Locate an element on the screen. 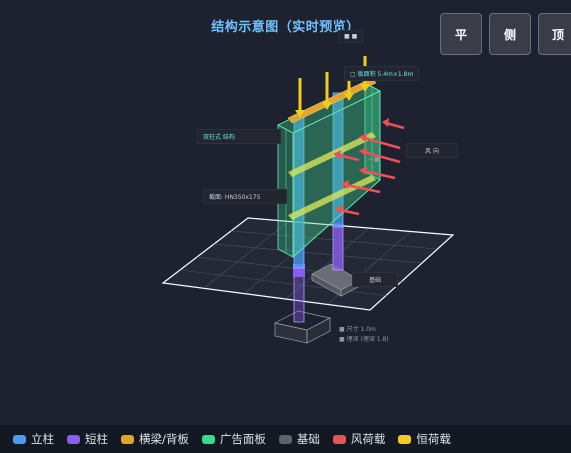  legend-item: 广告面板 is located at coordinates (233, 439).